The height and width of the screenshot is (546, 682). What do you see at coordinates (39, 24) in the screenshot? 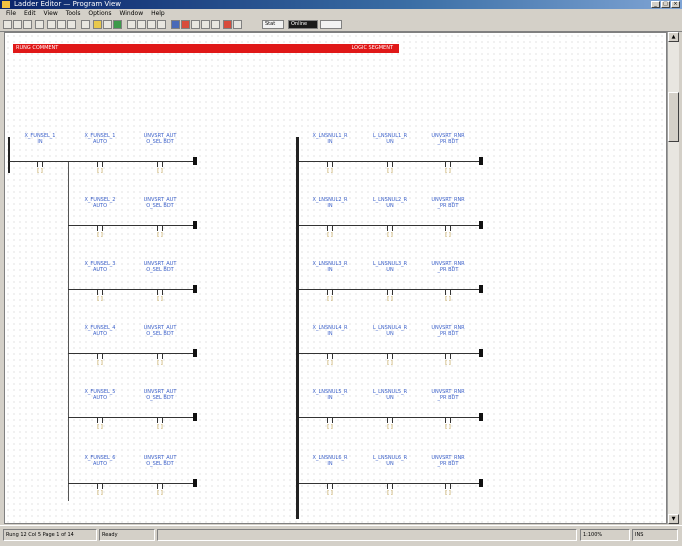
I see `print-icon` at bounding box center [39, 24].